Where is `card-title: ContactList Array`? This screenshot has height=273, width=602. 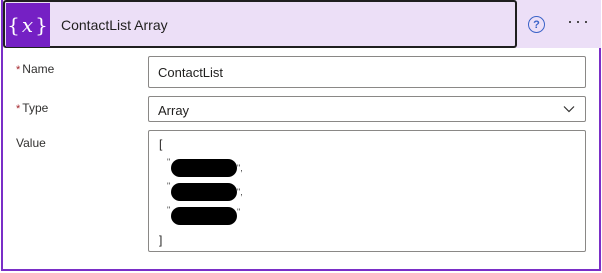 card-title: ContactList Array is located at coordinates (114, 25).